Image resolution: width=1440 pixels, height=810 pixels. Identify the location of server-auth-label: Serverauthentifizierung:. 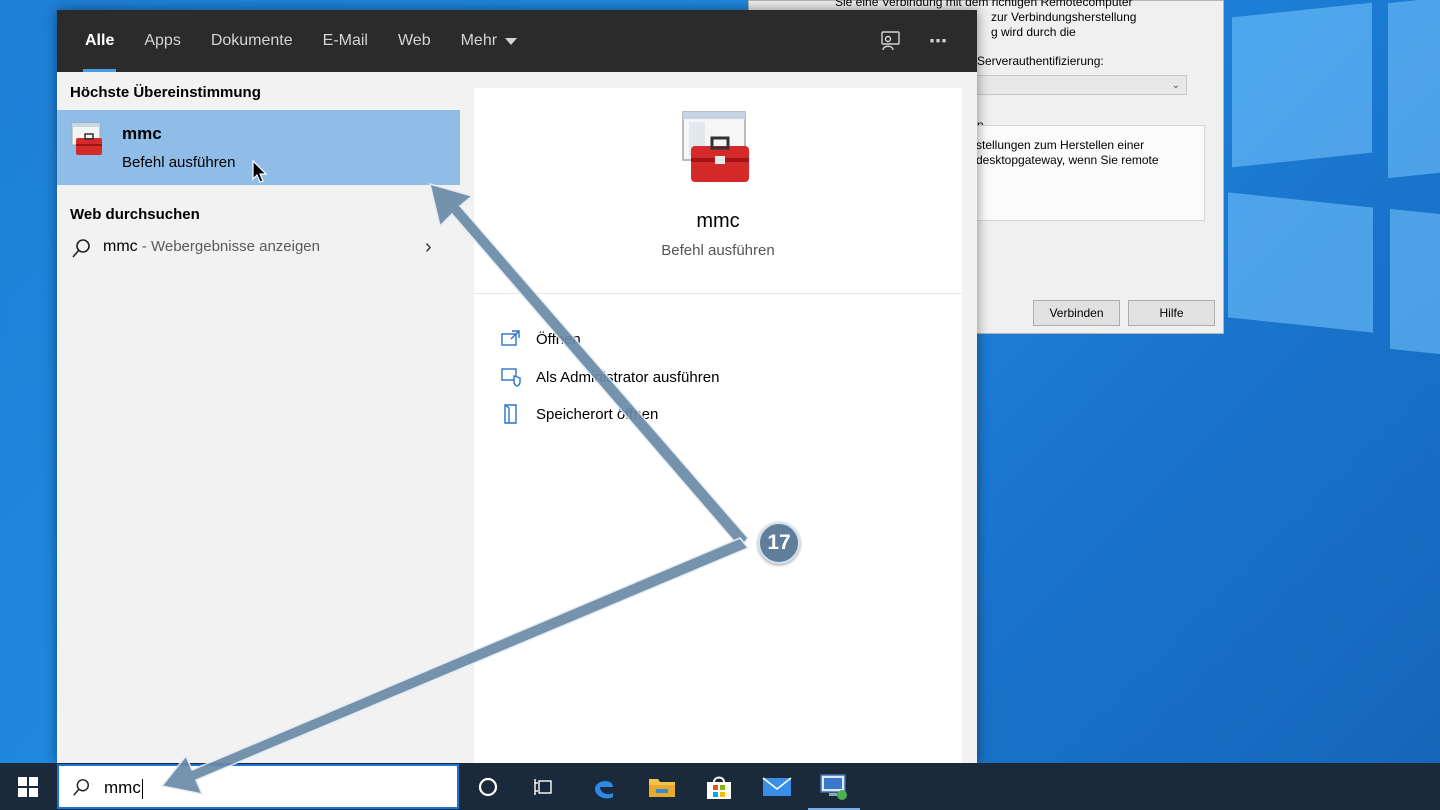
(1040, 61).